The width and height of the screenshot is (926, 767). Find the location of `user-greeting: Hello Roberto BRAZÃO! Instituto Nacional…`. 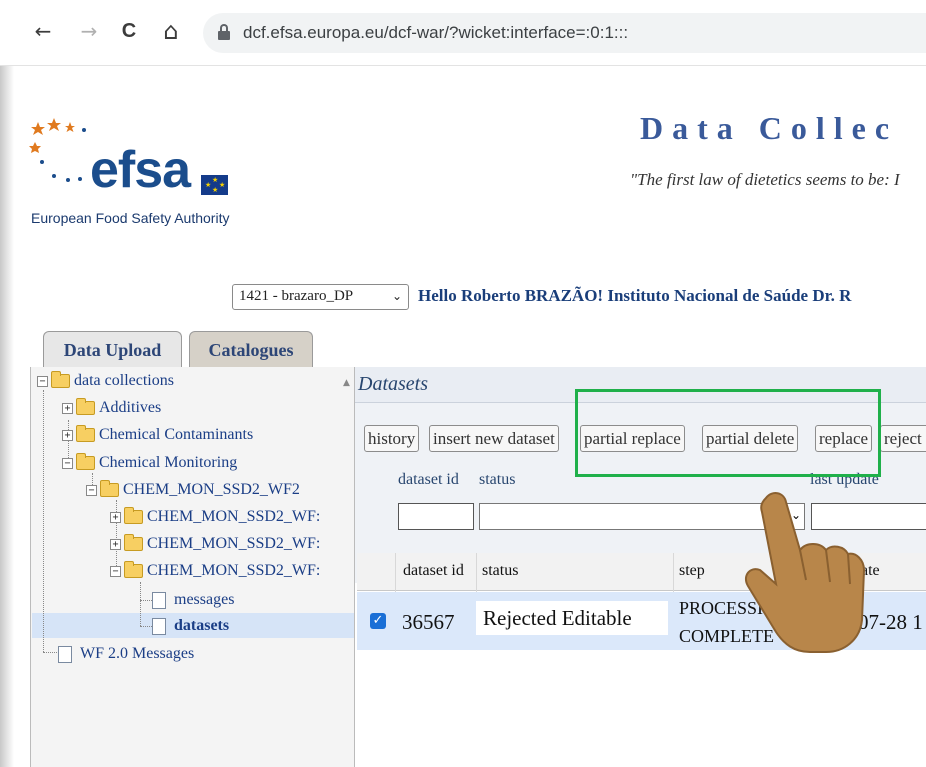

user-greeting: Hello Roberto BRAZÃO! Instituto Nacional… is located at coordinates (635, 295).